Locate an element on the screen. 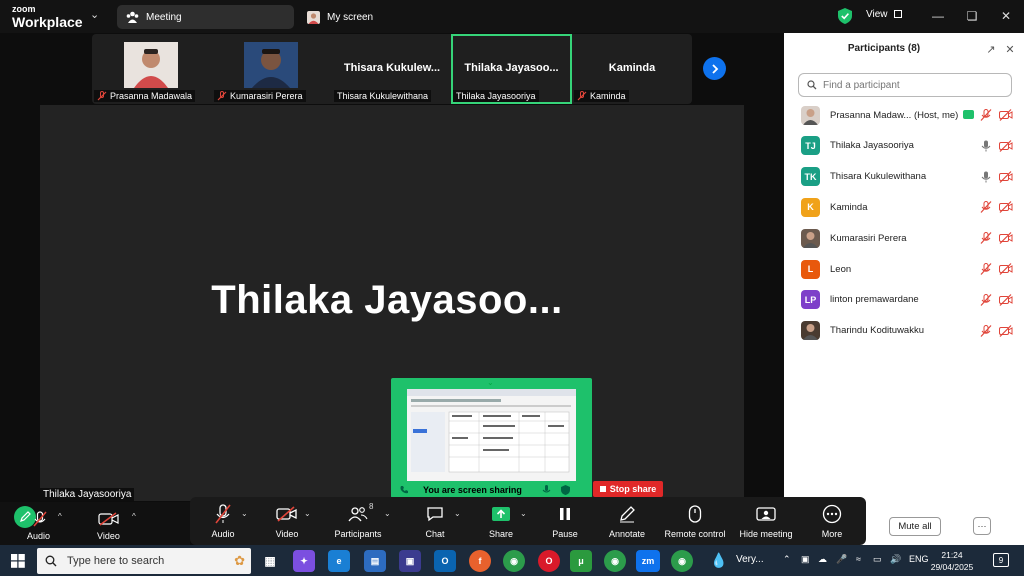 The height and width of the screenshot is (576, 1024). pause-share-button: Pause is located at coordinates (565, 523).